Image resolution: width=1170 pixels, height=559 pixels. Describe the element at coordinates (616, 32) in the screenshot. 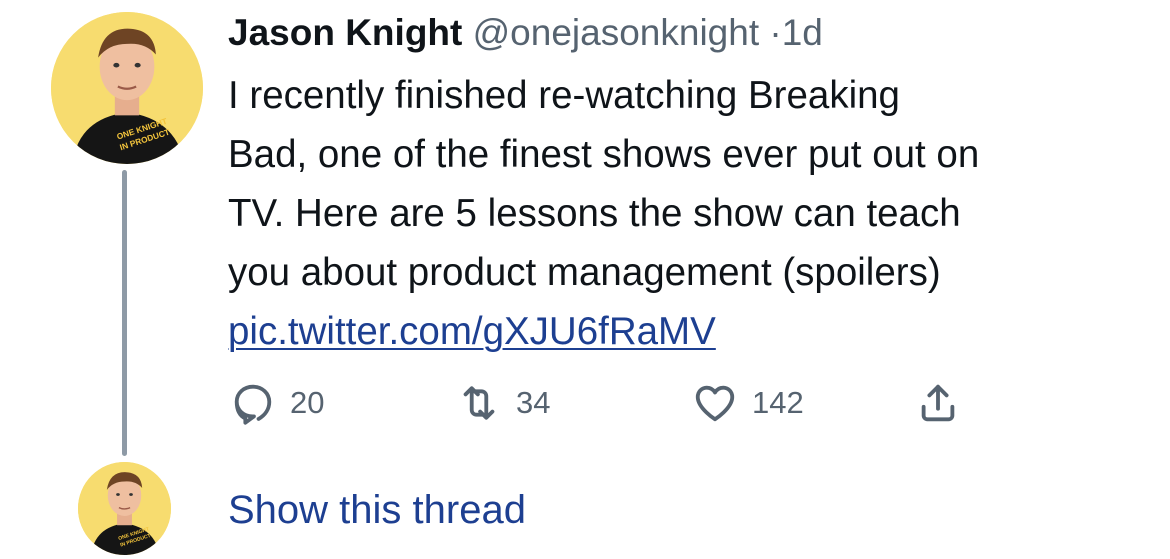

I see `author-handle: @onejasonknight` at that location.